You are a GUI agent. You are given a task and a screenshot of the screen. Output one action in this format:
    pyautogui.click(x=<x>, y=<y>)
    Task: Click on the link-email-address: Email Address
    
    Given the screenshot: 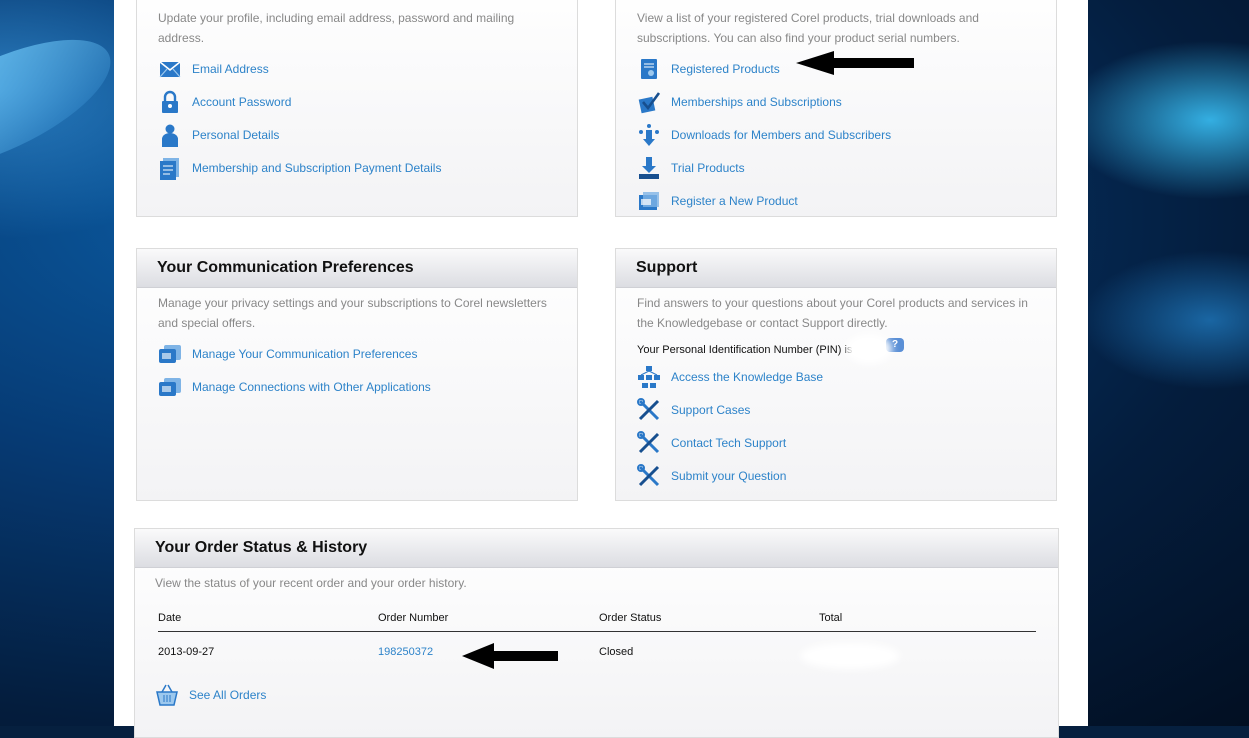 What is the action you would take?
    pyautogui.click(x=357, y=68)
    